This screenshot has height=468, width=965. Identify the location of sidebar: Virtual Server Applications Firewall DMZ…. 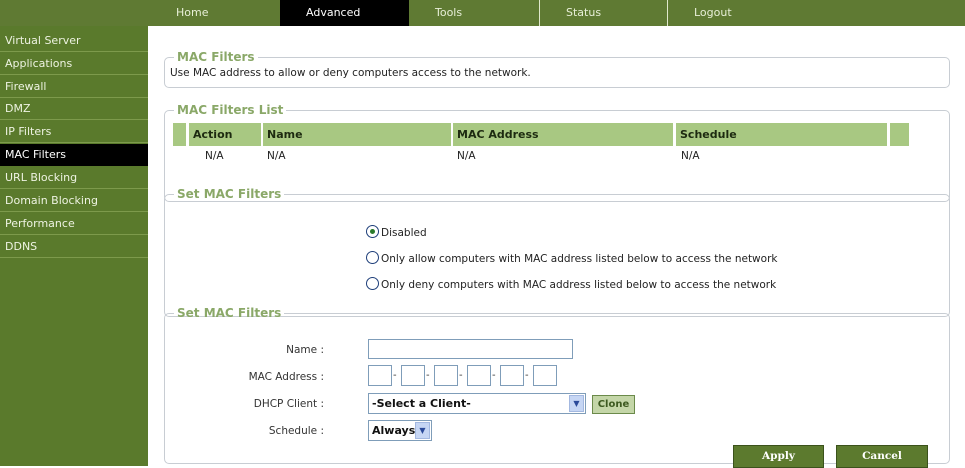
(74, 246).